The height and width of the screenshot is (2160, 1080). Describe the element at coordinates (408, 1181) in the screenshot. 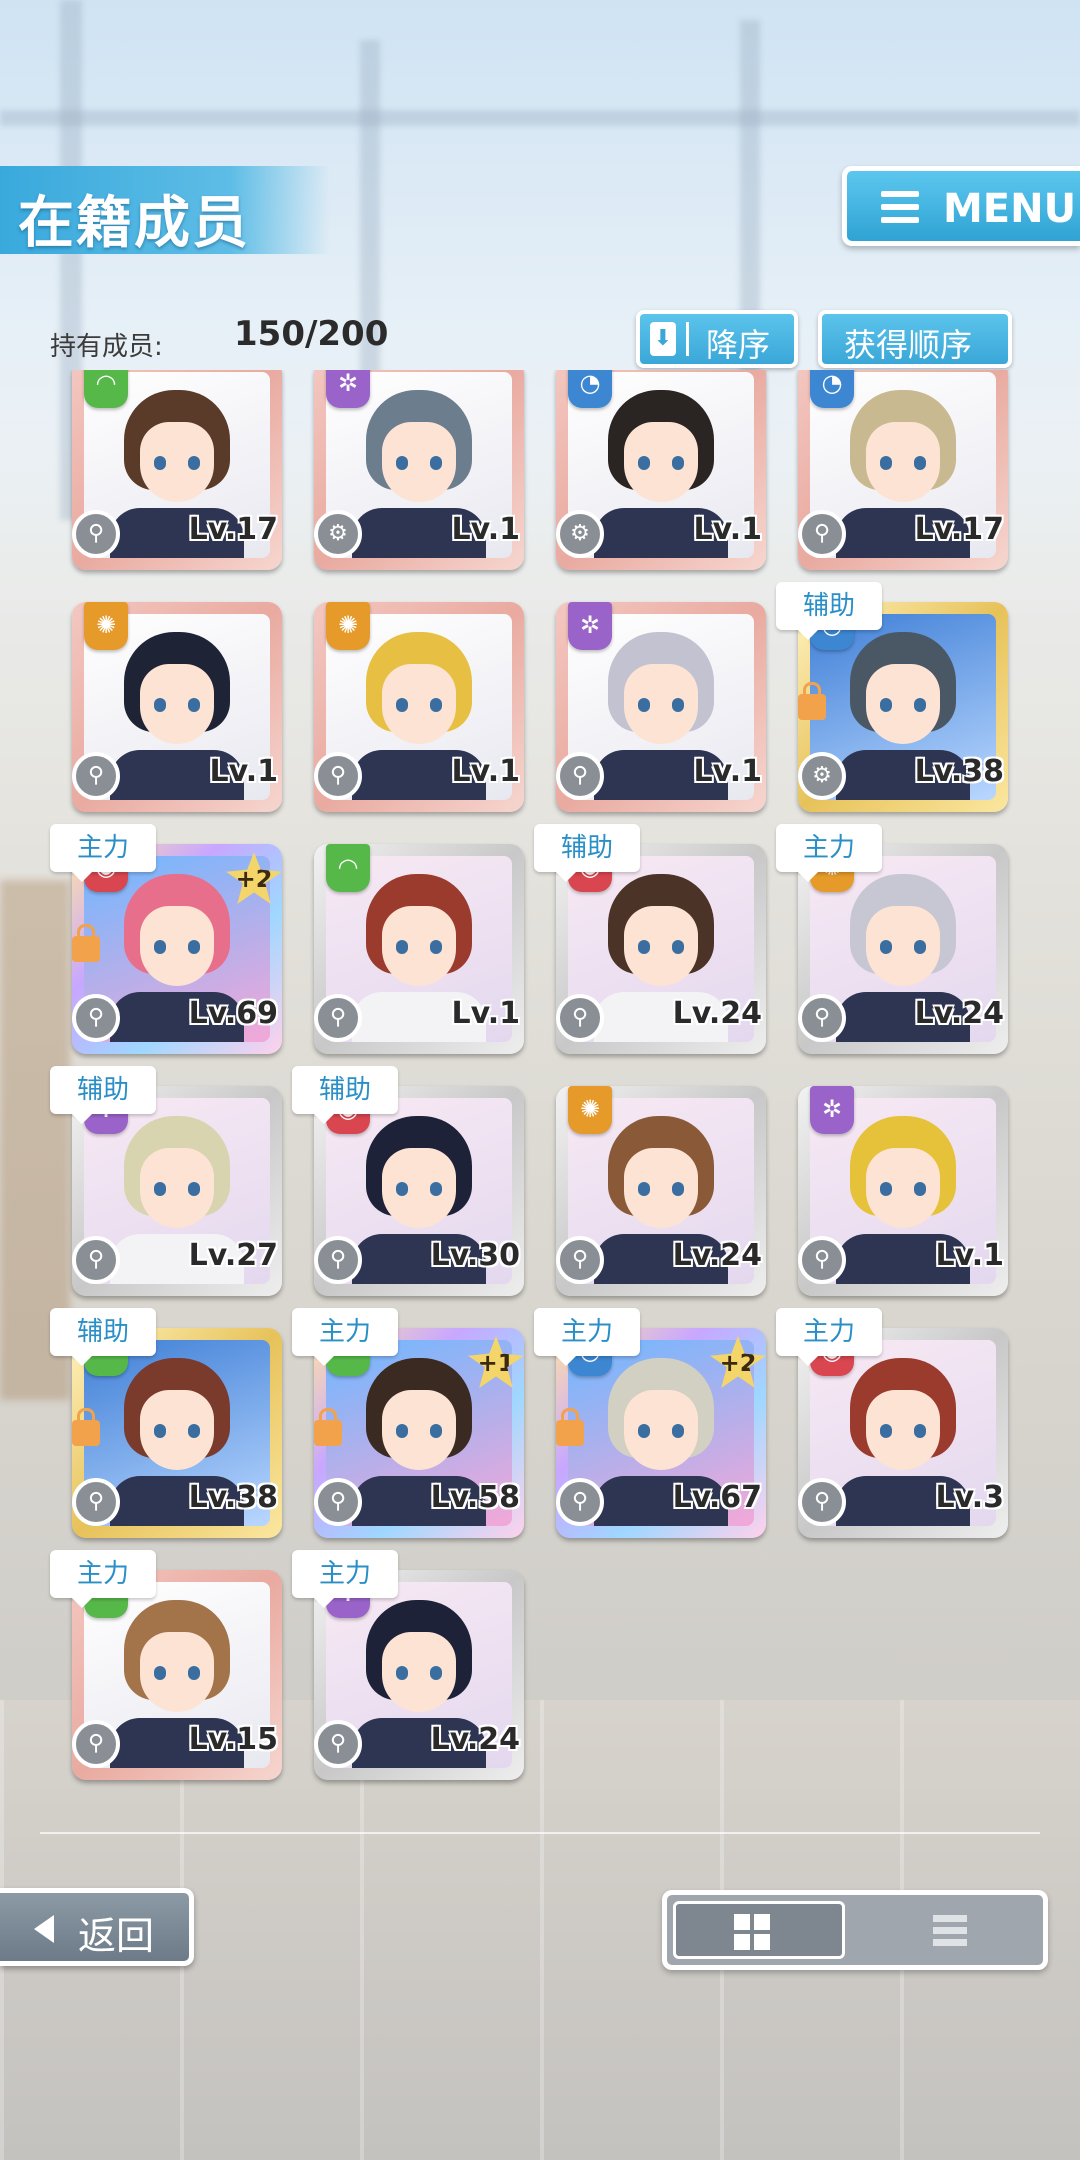

I see `member-card: ◉⚲Lv.30辅助` at that location.